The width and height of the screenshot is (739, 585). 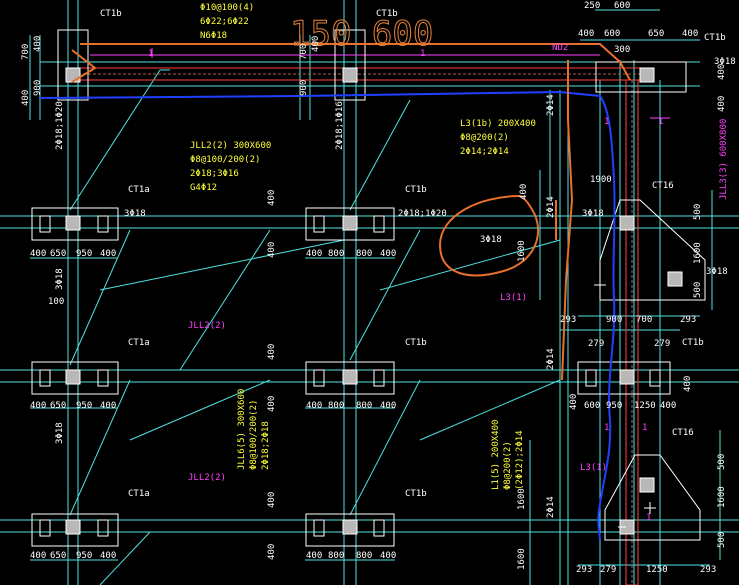 I want to click on jll6-title: JLL6(5) 300X600, so click(x=242, y=429).